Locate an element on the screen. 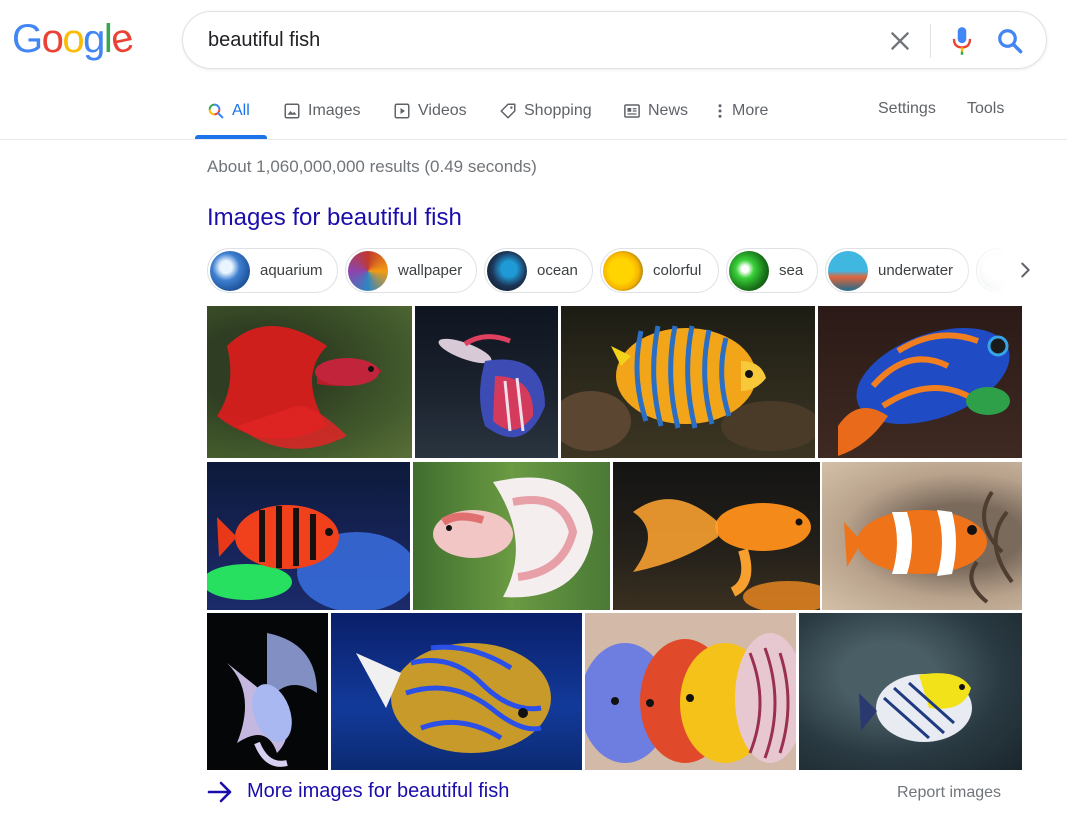 The height and width of the screenshot is (821, 1067). chip-aquarium: aquarium is located at coordinates (272, 270).